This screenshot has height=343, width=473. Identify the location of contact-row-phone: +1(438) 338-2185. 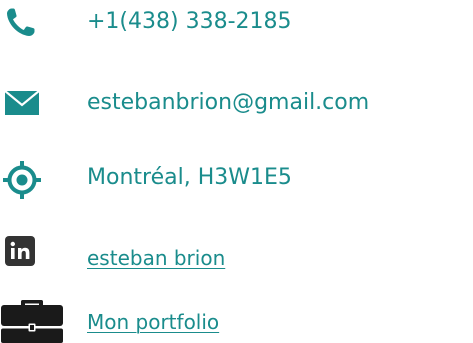
(236, 23).